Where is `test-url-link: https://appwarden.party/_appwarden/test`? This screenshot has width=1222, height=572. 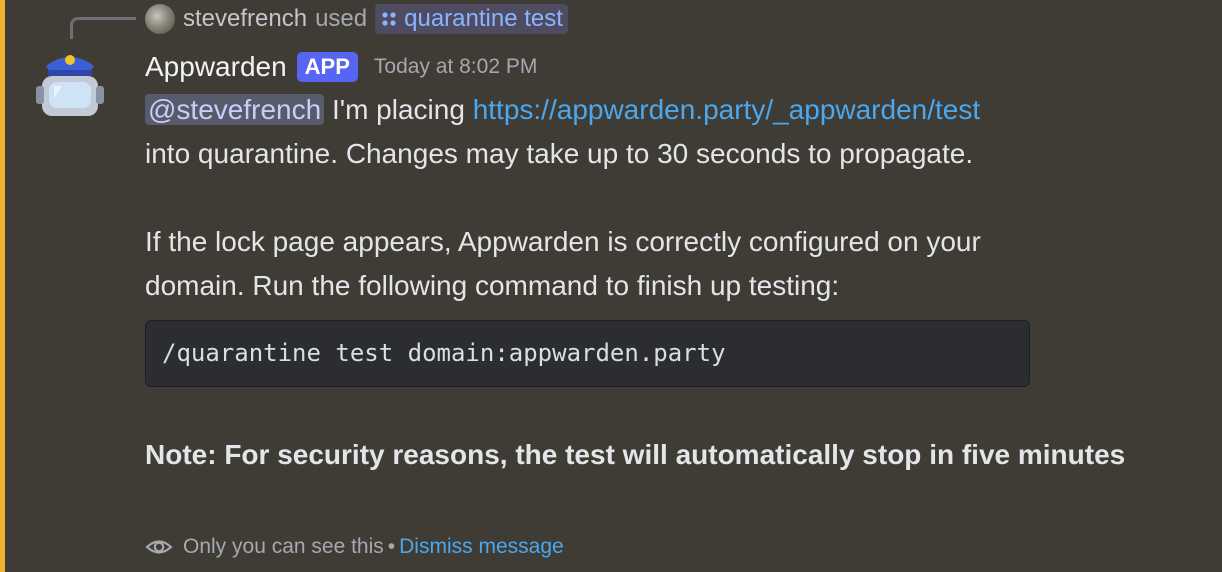 test-url-link: https://appwarden.party/_appwarden/test is located at coordinates (726, 109).